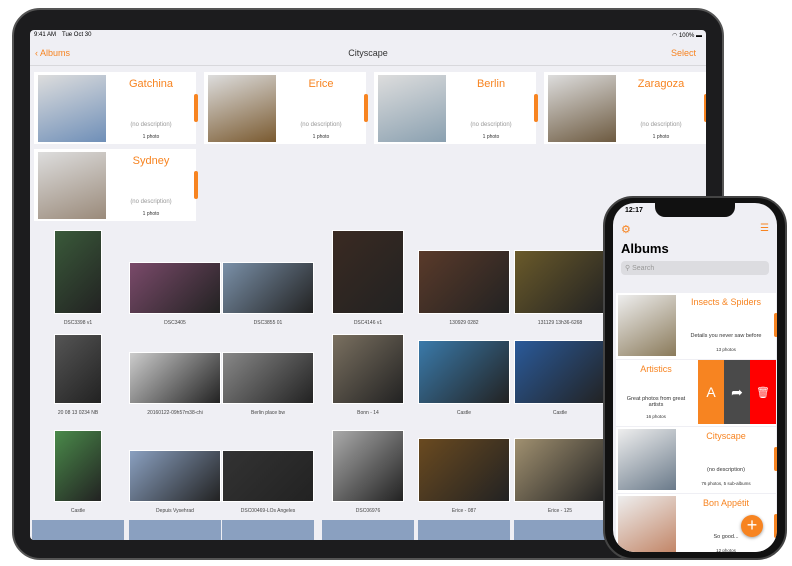 Image resolution: width=792 pixels, height=566 pixels. What do you see at coordinates (286, 108) in the screenshot?
I see `album-card: Erice (no description) 1 photo` at bounding box center [286, 108].